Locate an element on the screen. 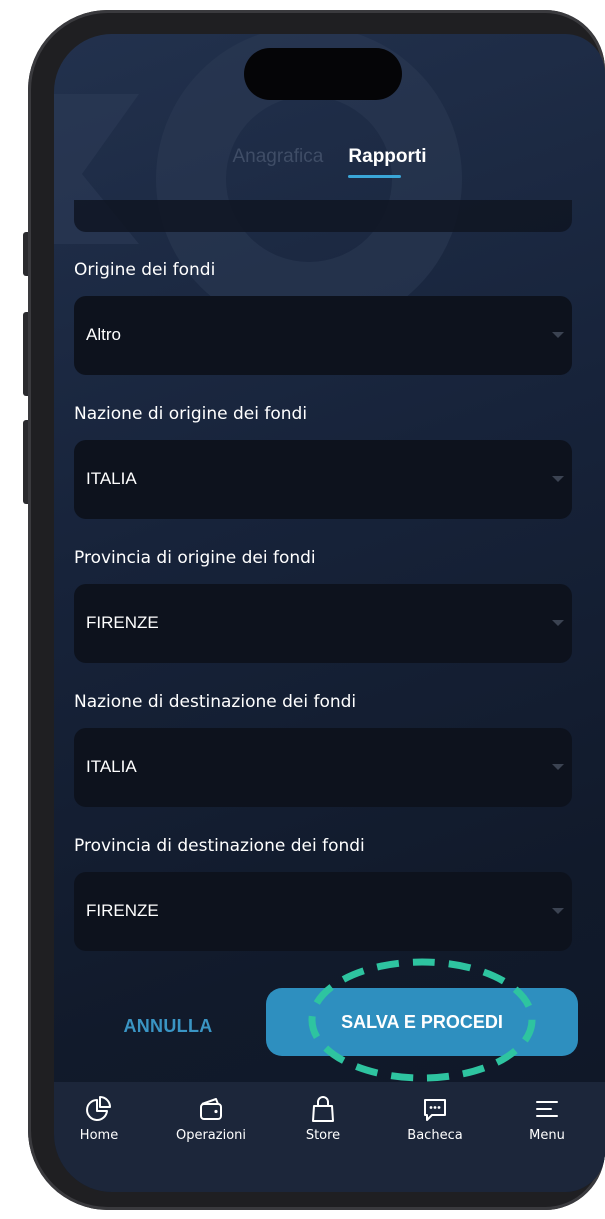  tab-rapporti: Rapporti is located at coordinates (387, 162).